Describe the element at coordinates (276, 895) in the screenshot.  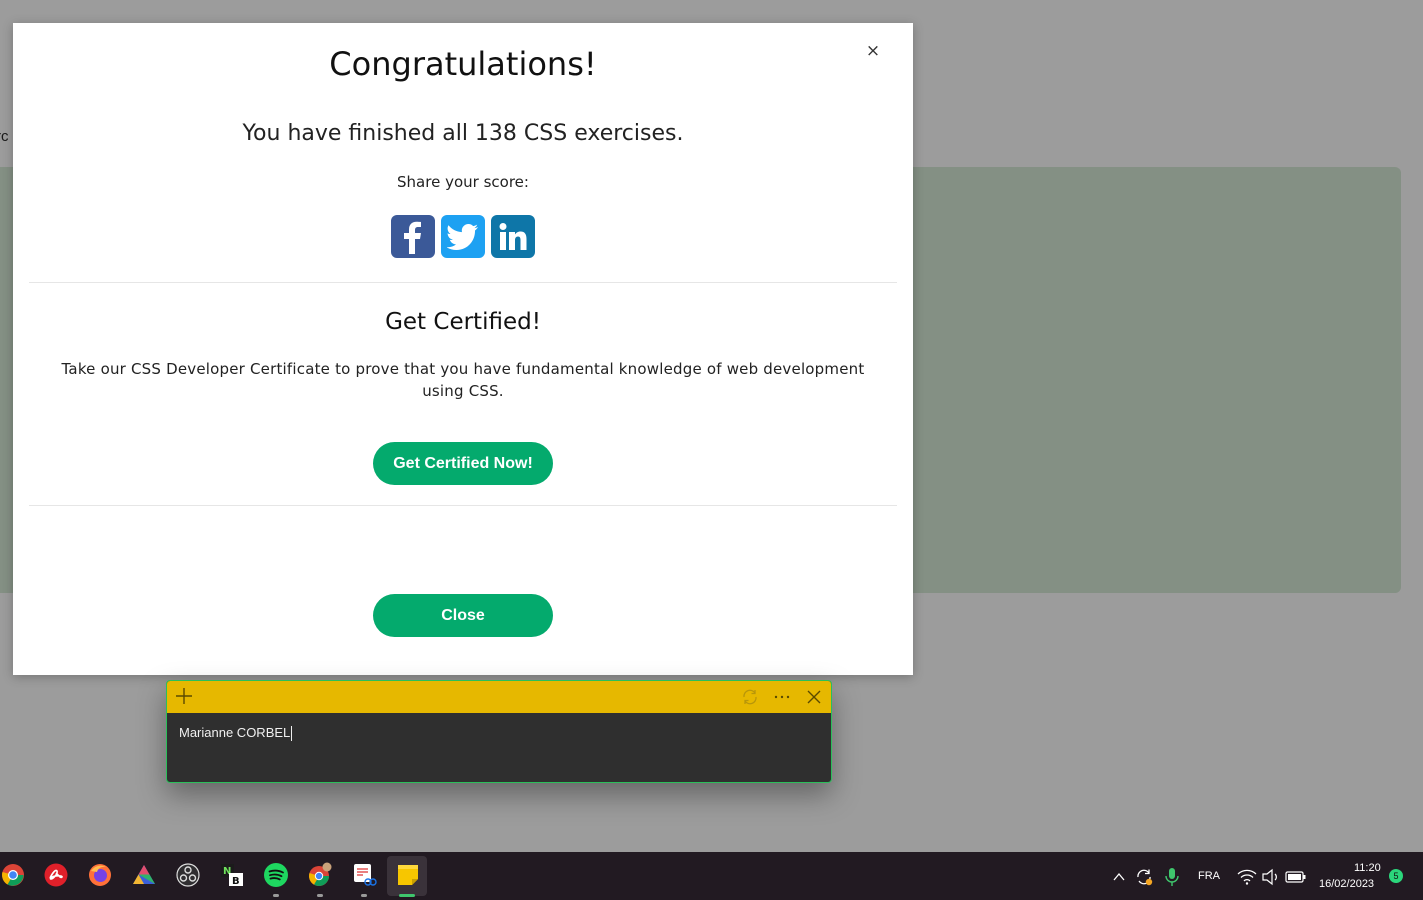
I see `spotify-running-indicator` at that location.